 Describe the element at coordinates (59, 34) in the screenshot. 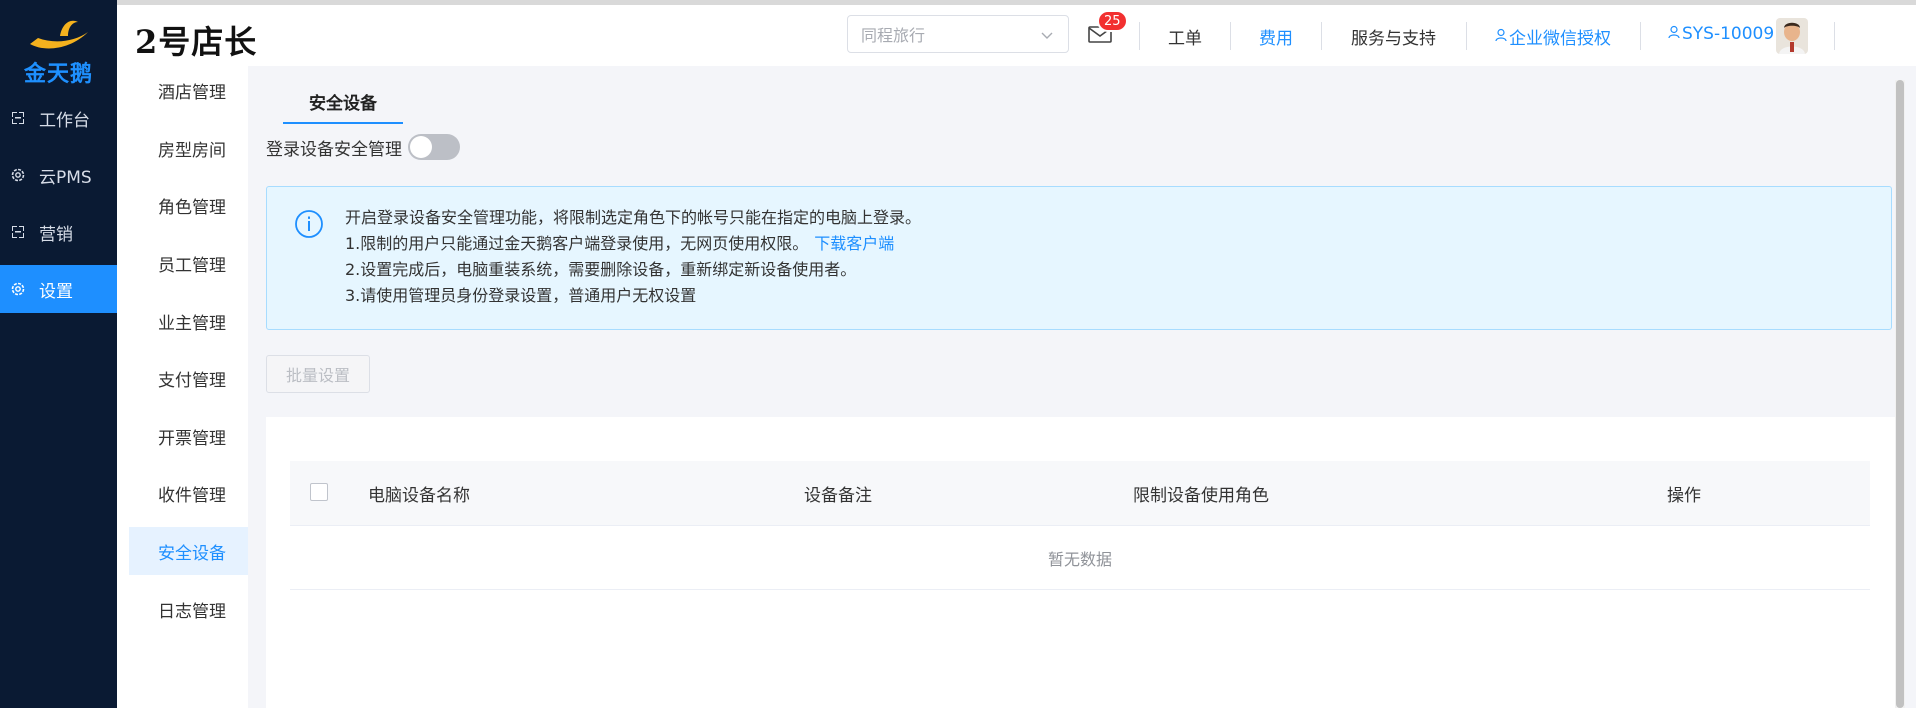

I see `swan-logo-icon` at that location.